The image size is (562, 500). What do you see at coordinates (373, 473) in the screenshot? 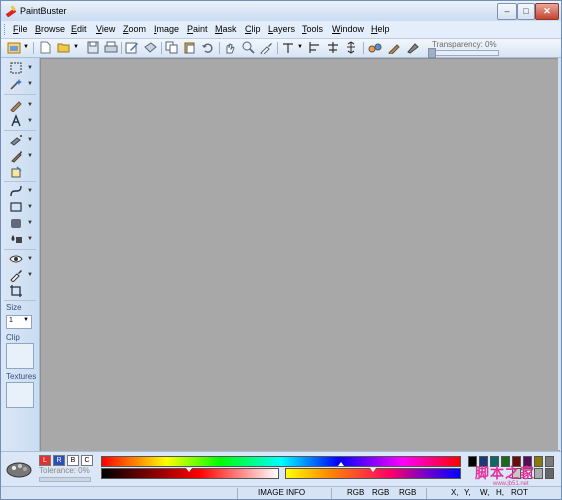
I see `hue-gradient` at bounding box center [373, 473].